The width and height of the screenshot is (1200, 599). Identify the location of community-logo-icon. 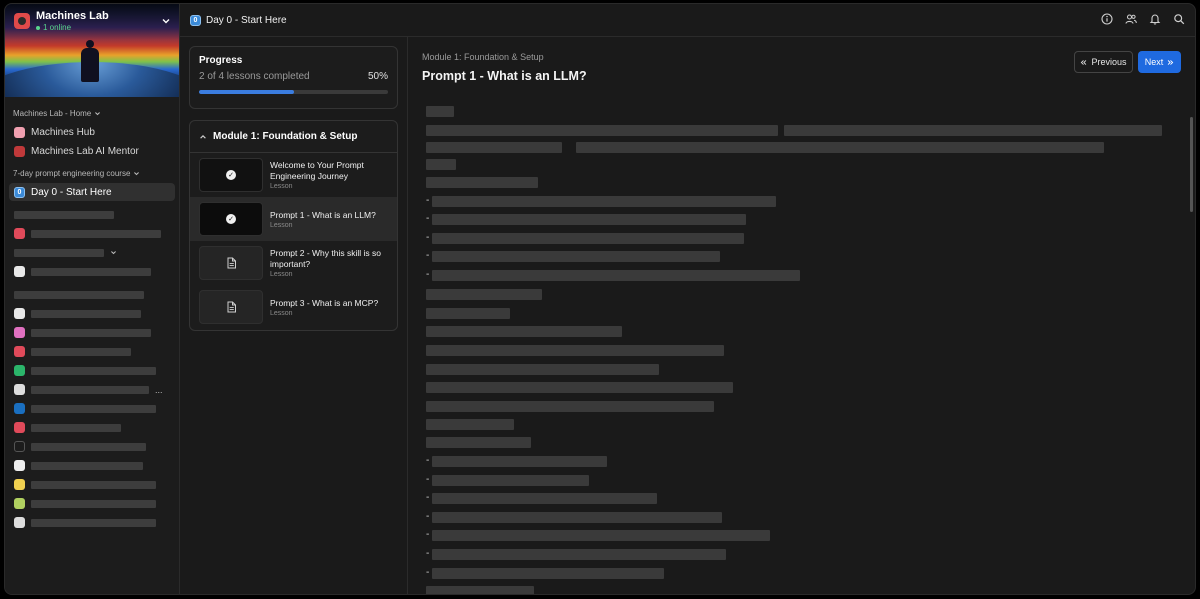
(22, 21).